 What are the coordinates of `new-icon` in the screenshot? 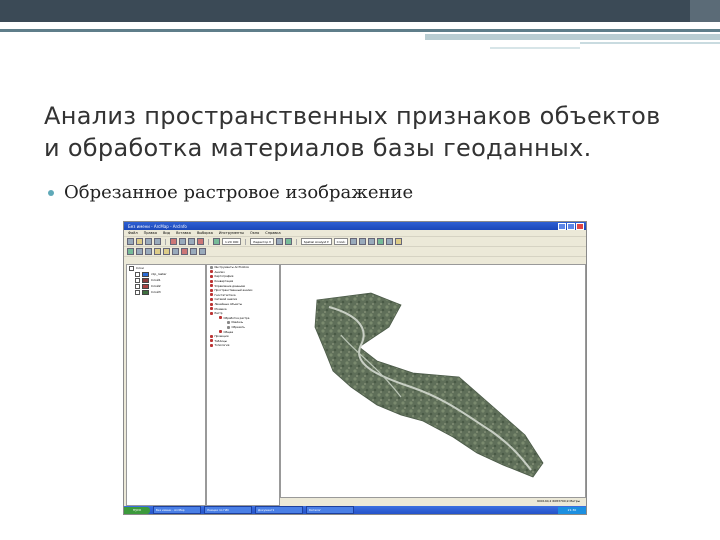 It's located at (130, 241).